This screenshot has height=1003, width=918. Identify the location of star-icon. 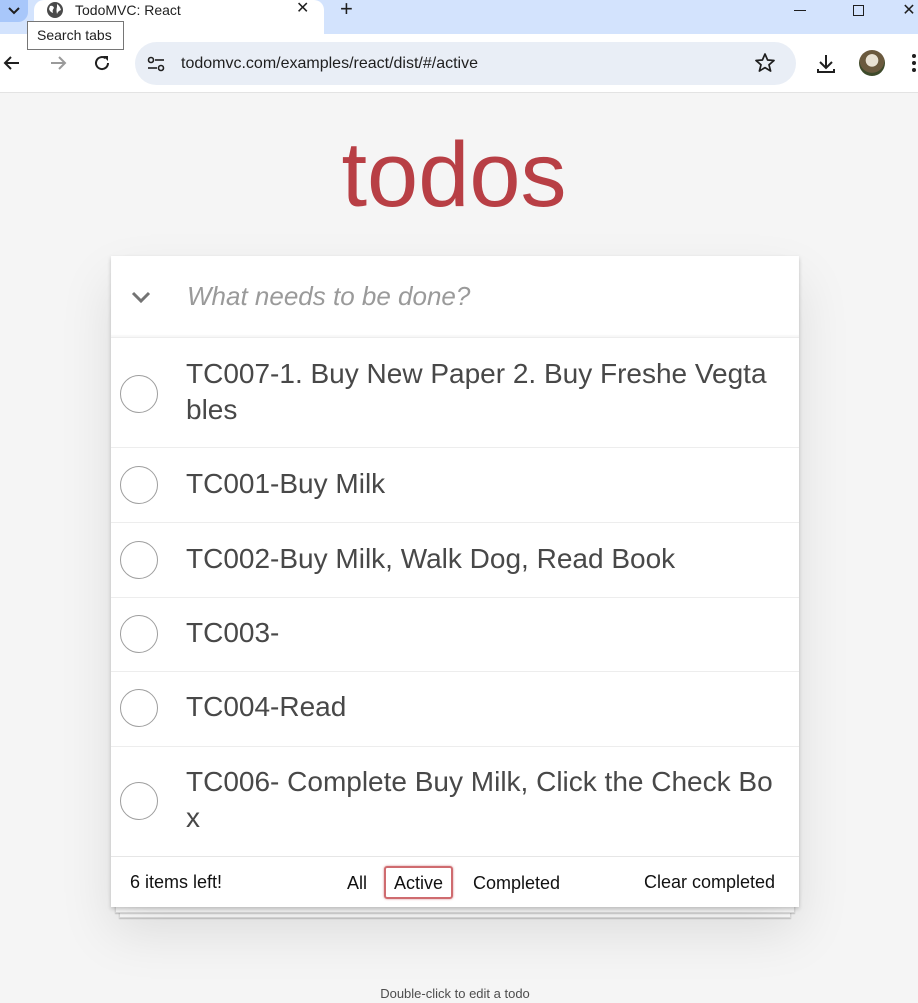
(765, 63).